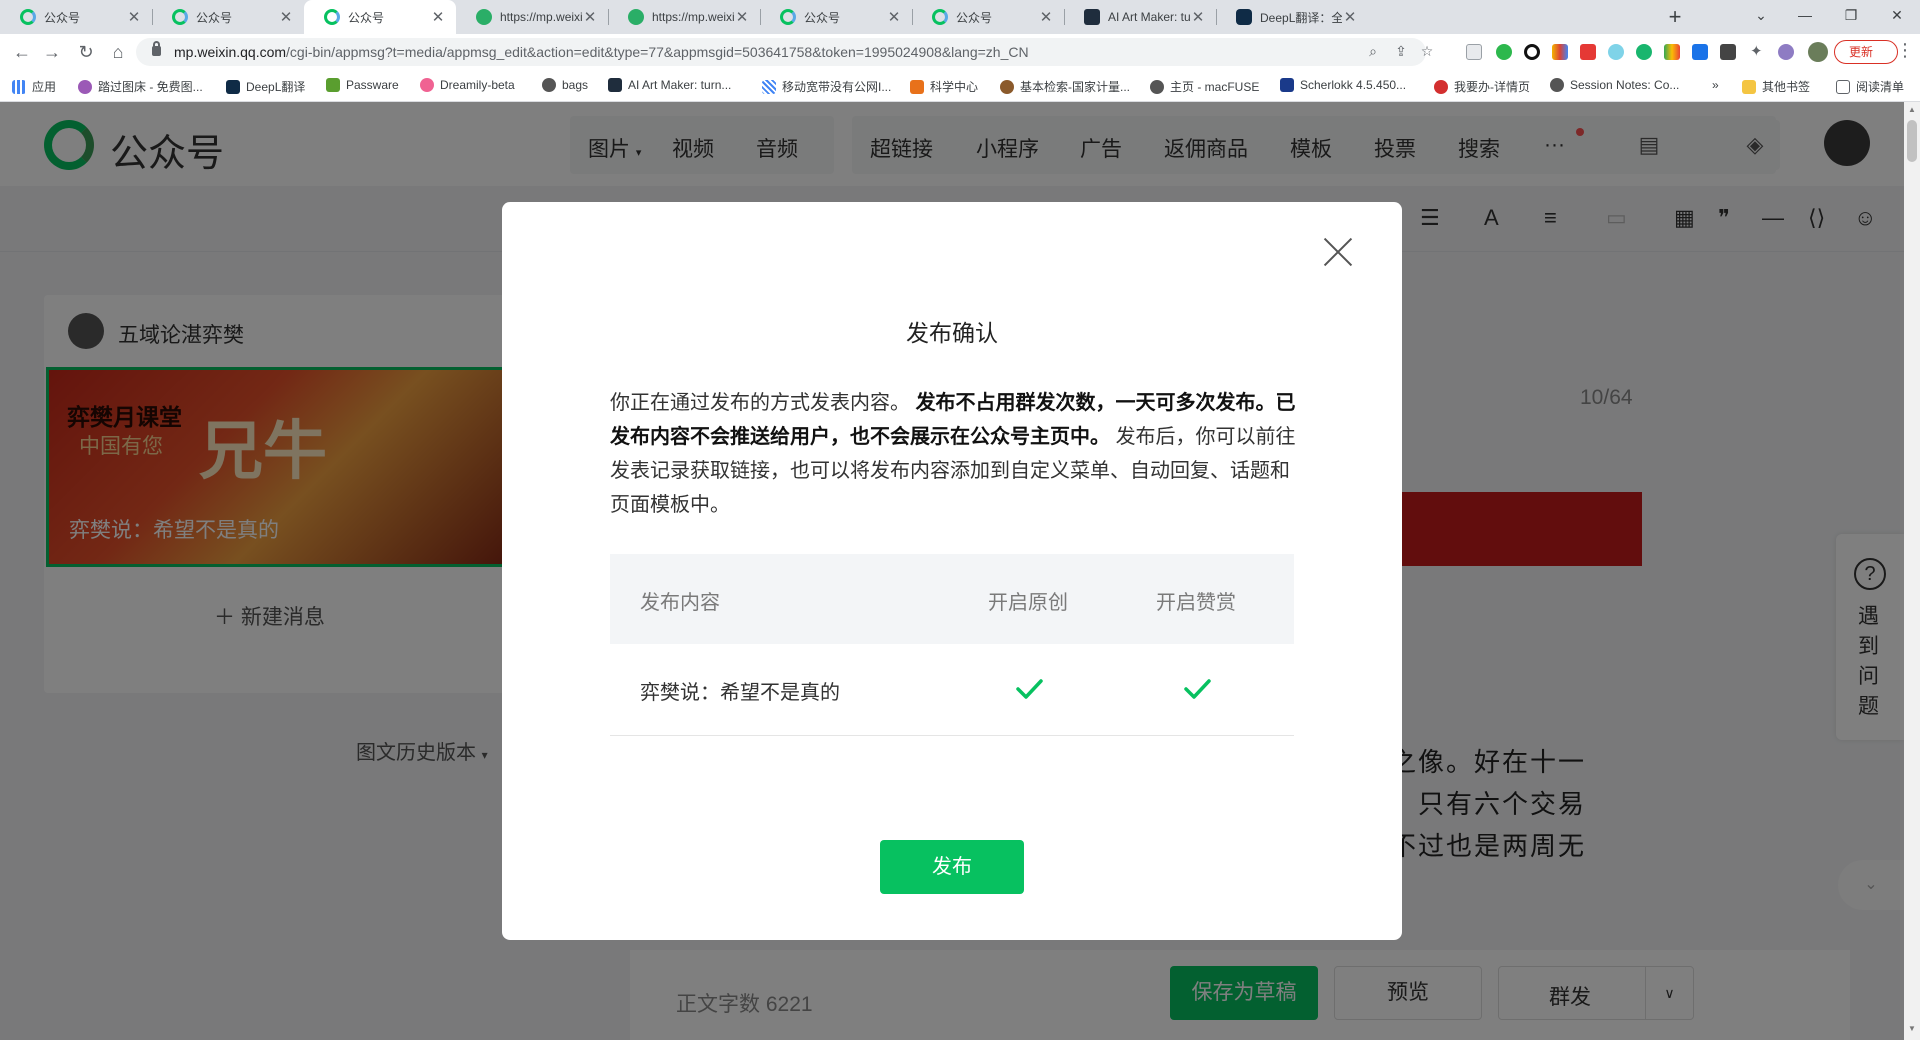 This screenshot has width=1920, height=1040. Describe the element at coordinates (86, 52) in the screenshot. I see `reload-icon: ↻` at that location.